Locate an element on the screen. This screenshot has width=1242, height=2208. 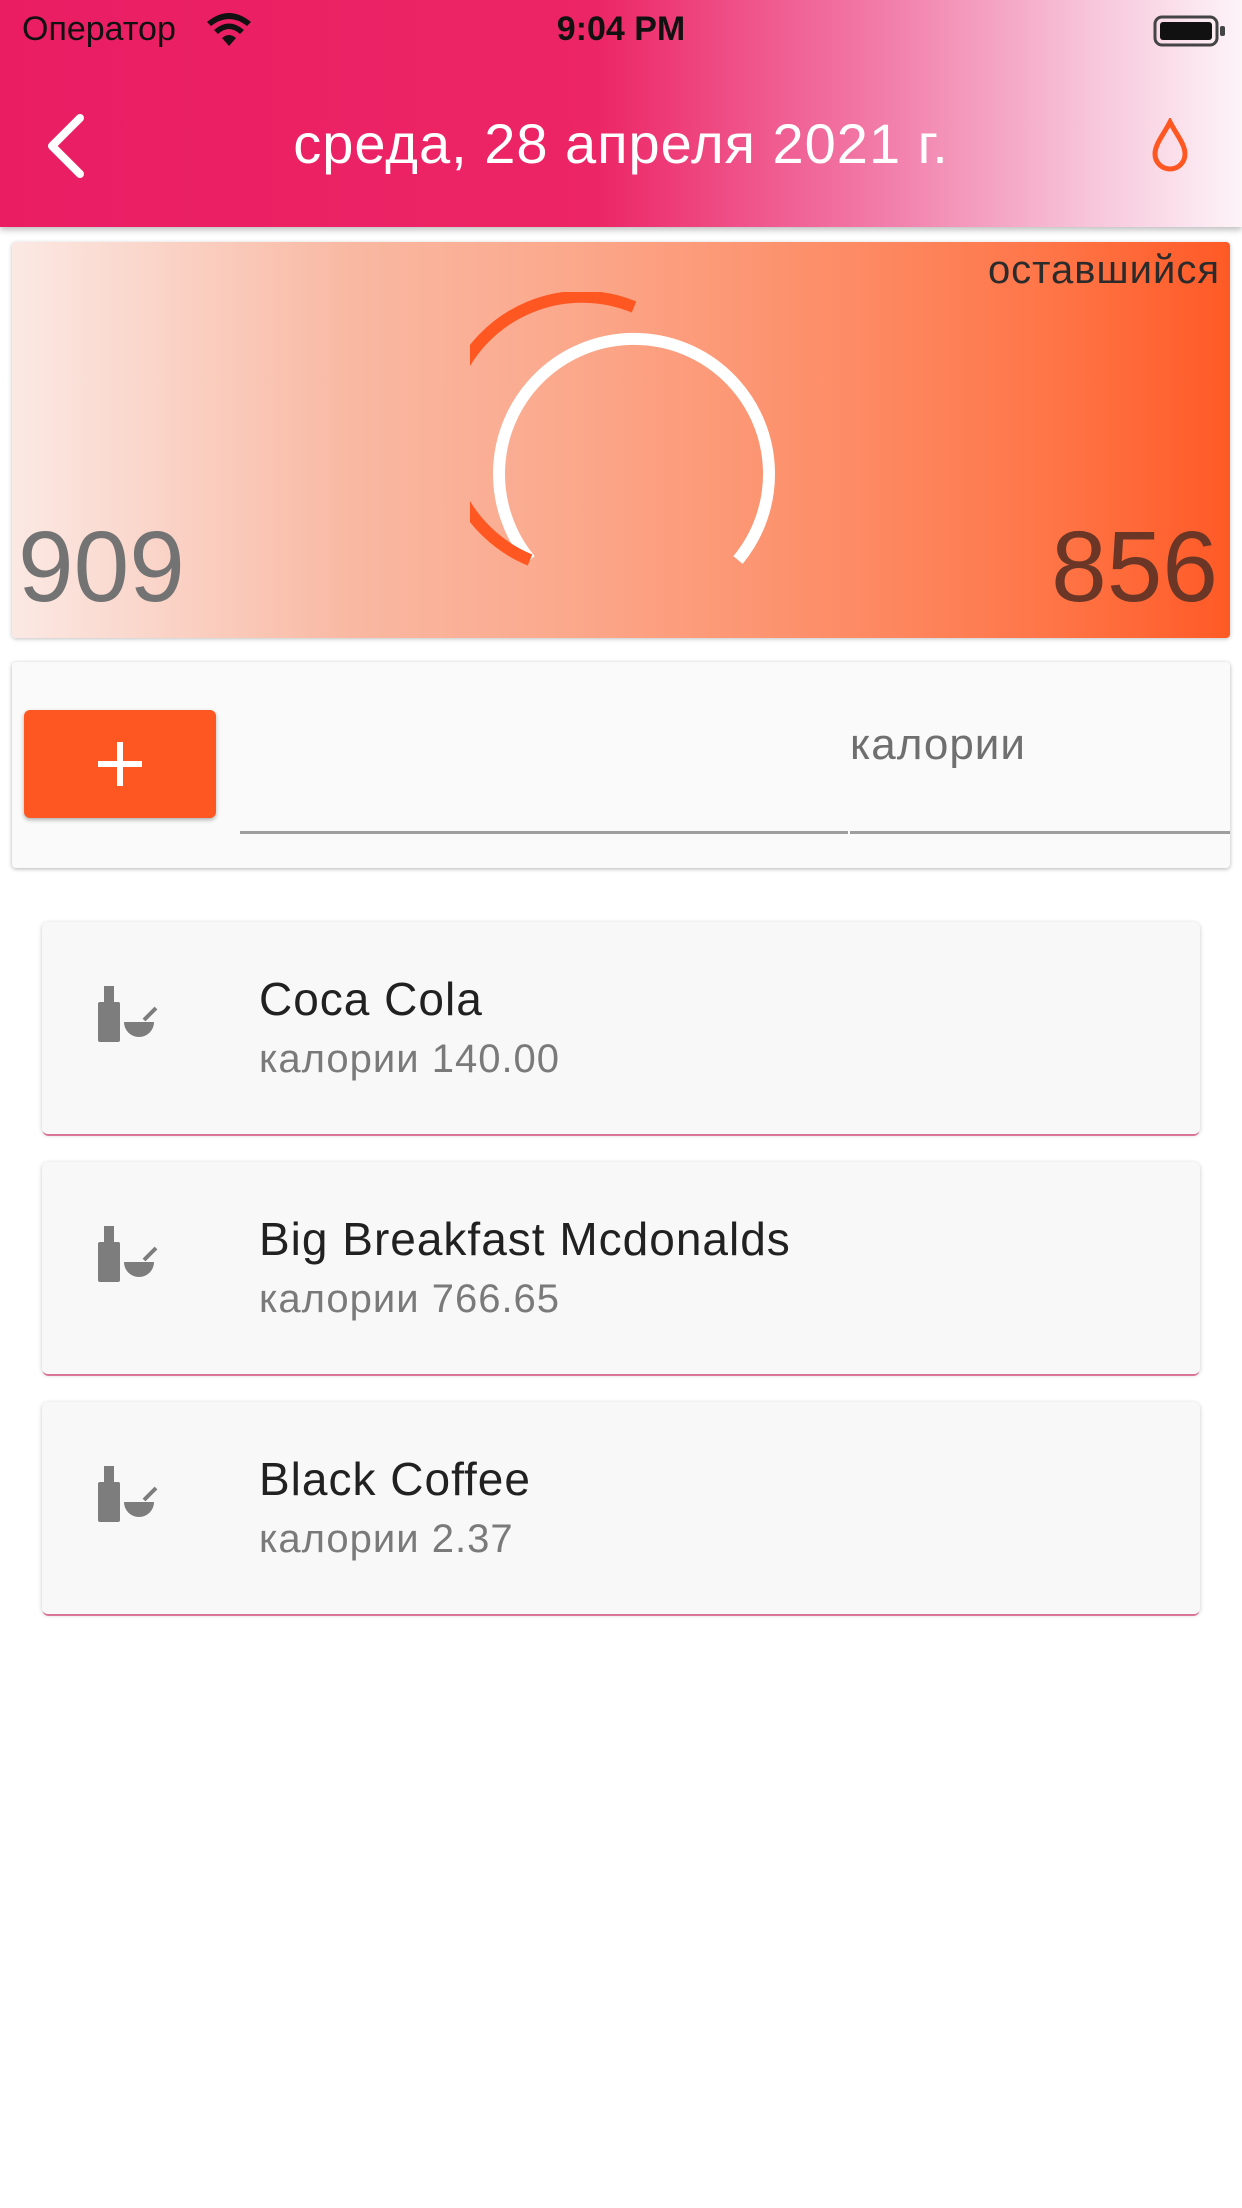
calorie-gauge is located at coordinates (622, 429).